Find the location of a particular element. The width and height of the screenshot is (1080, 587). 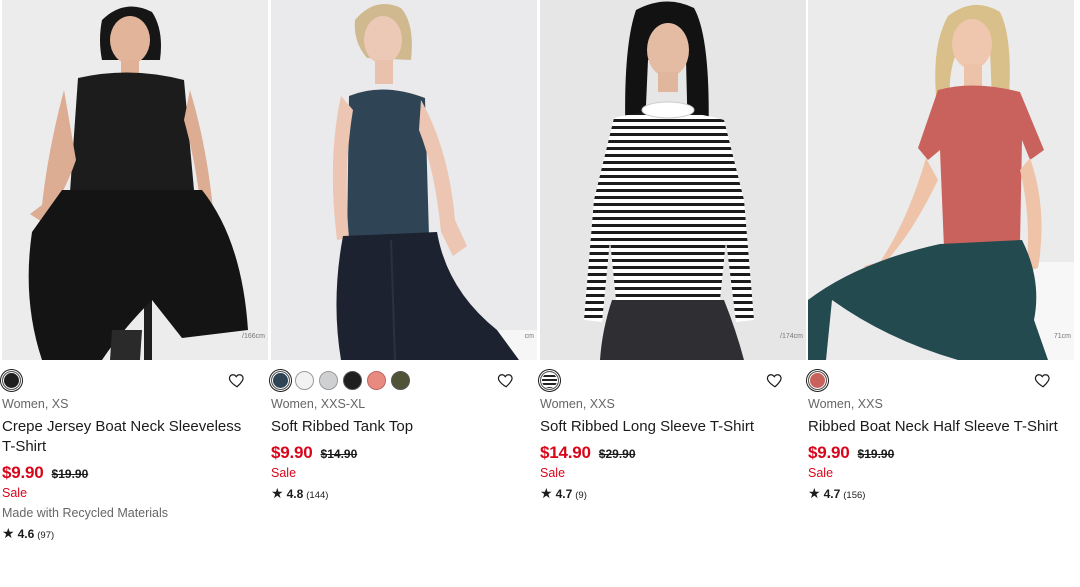

model-height-label: cm is located at coordinates (529, 336).